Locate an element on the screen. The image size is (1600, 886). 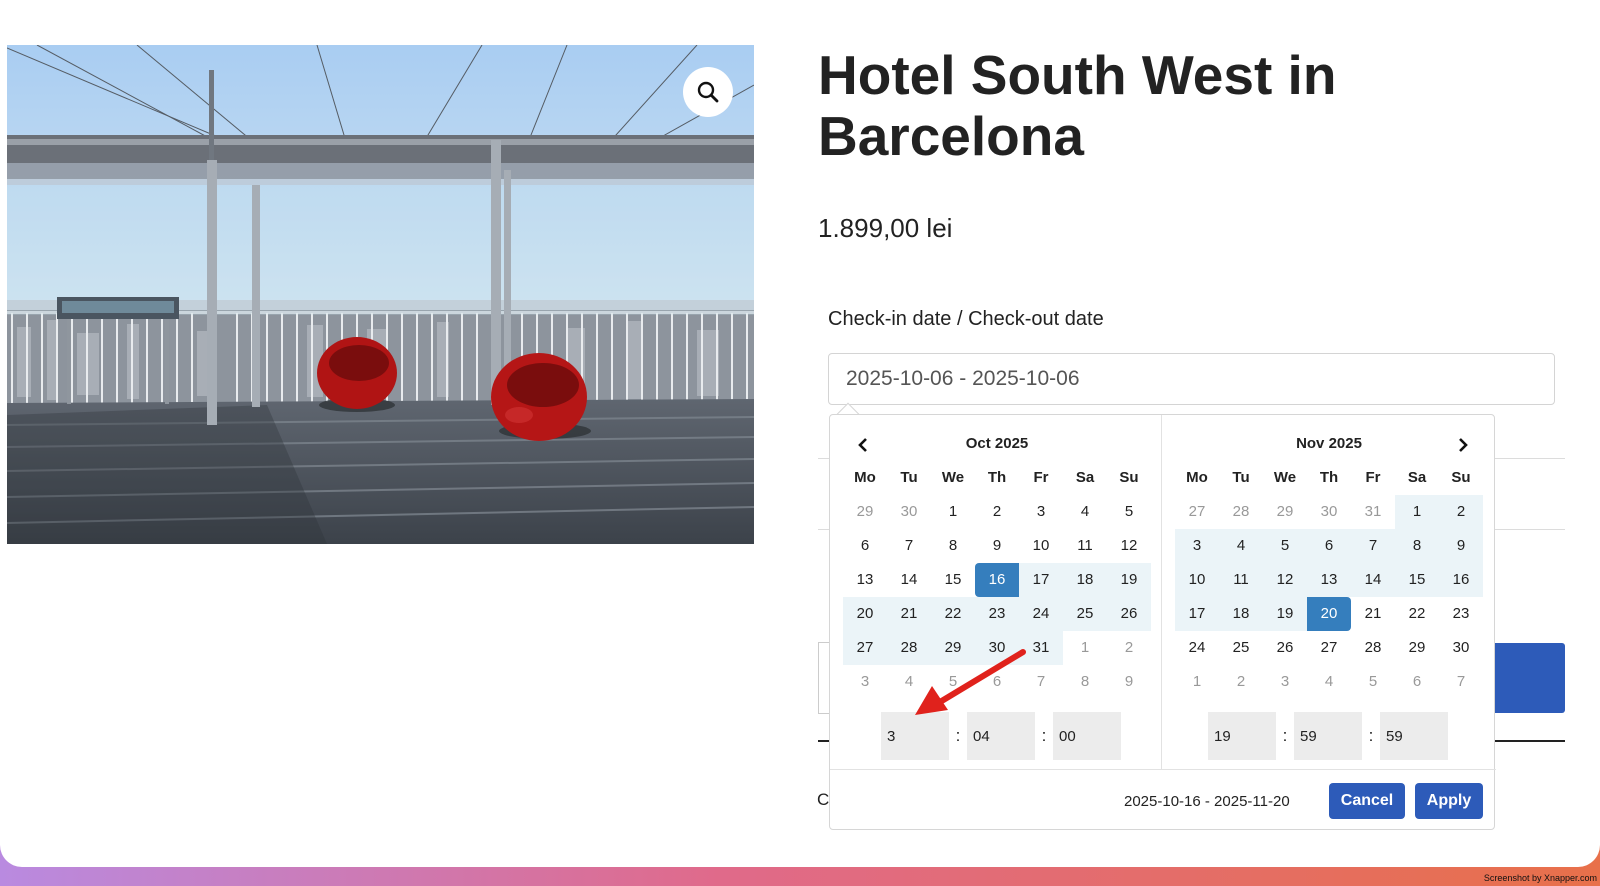
product-title: Hotel South West in Barcelona is located at coordinates (1077, 105).